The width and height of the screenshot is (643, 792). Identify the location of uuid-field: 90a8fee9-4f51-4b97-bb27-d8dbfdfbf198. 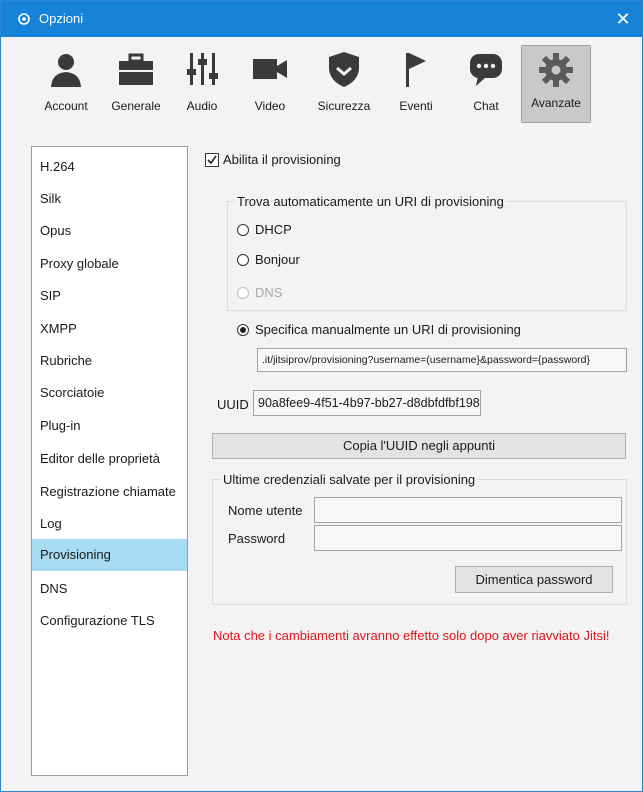
(367, 403).